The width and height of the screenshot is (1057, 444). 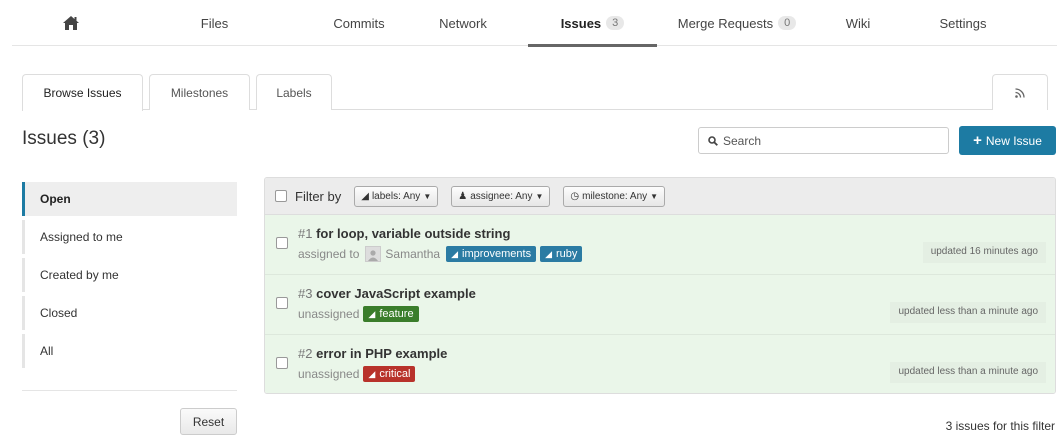 I want to click on nav-settings: Settings, so click(x=963, y=23).